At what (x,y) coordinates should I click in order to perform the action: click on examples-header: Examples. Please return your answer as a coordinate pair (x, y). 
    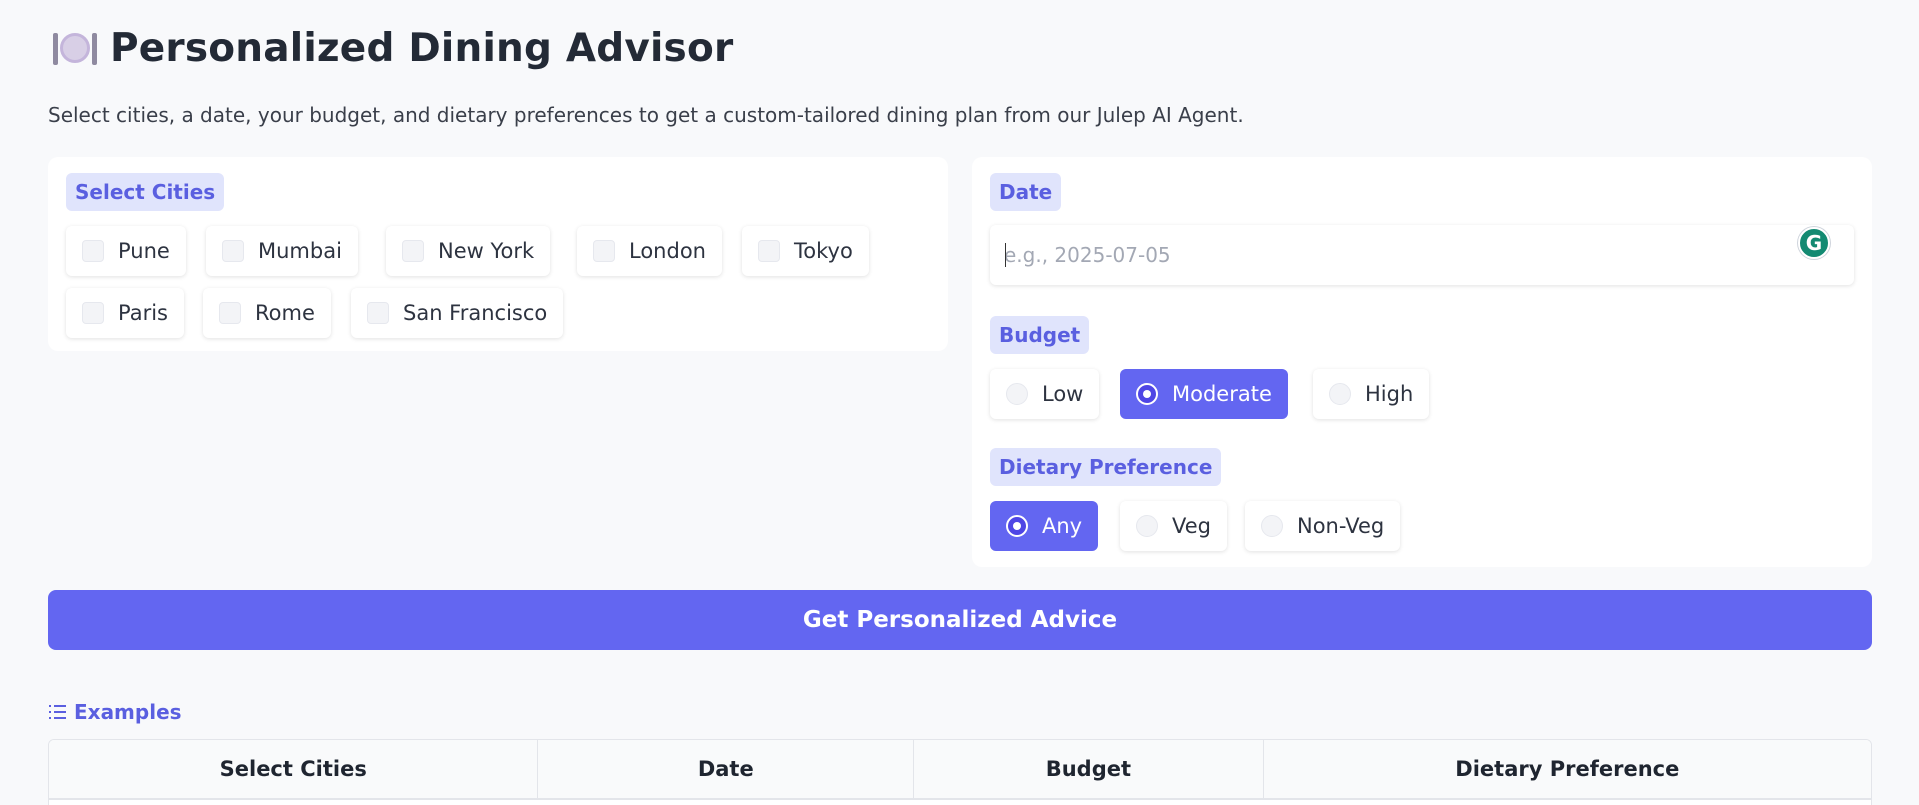
    Looking at the image, I should click on (115, 712).